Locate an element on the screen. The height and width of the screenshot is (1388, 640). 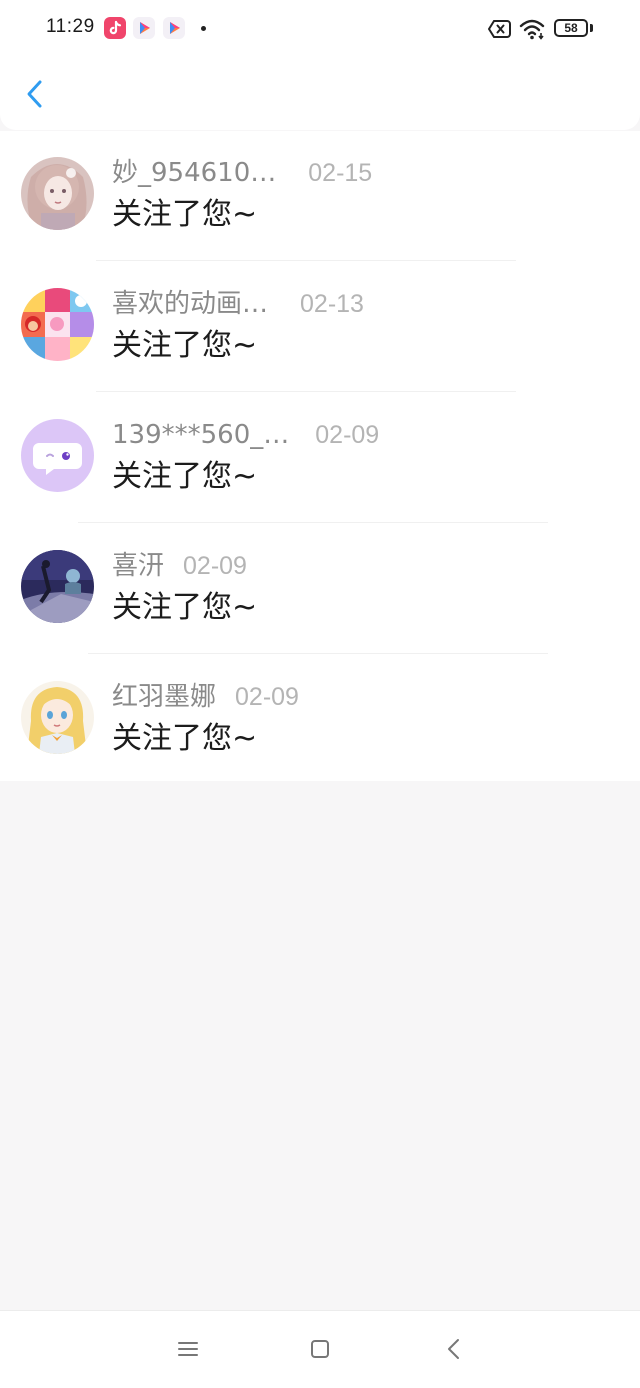
system-nav-bar is located at coordinates (320, 1349).